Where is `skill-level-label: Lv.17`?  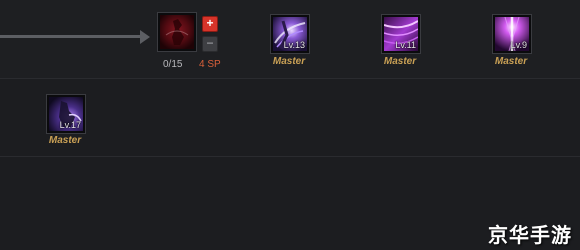 skill-level-label: Lv.17 is located at coordinates (70, 125).